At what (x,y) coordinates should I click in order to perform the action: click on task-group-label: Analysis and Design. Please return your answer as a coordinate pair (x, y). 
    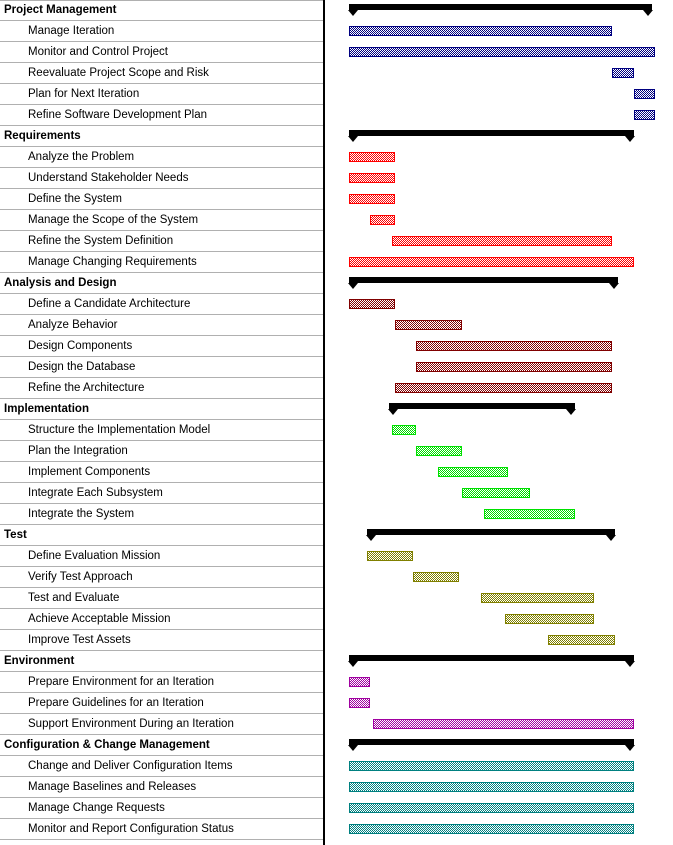
    Looking at the image, I should click on (60, 282).